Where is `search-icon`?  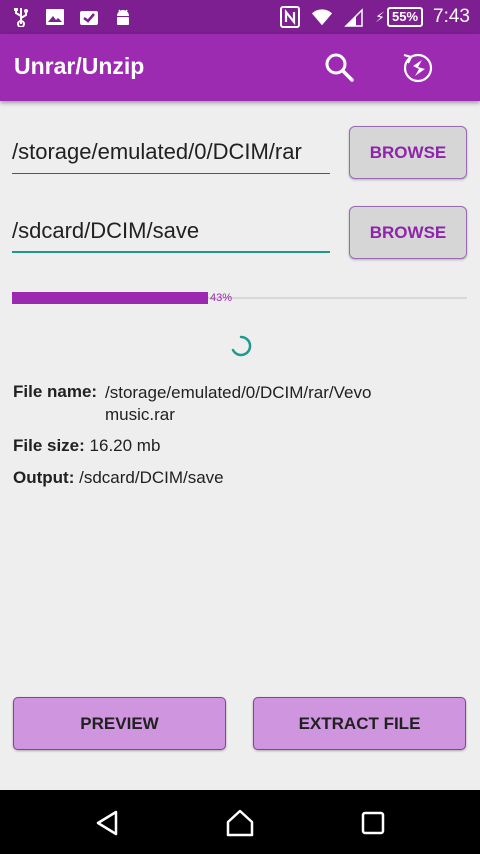
search-icon is located at coordinates (339, 67).